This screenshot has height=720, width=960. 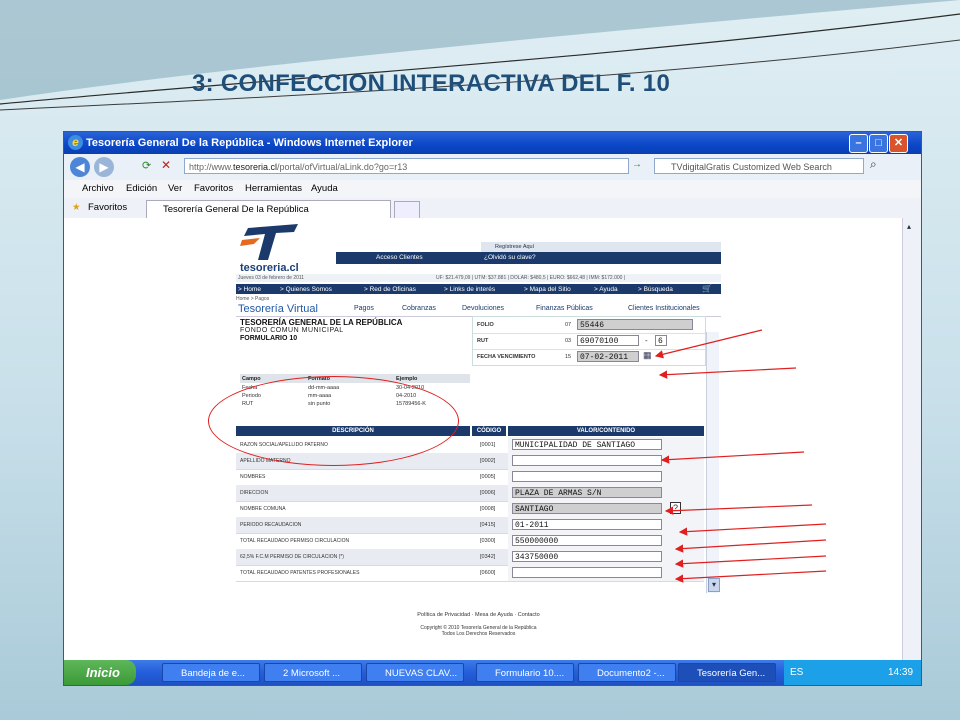 I want to click on forgot-key-link: ¿Olvidó su clave?, so click(x=510, y=257).